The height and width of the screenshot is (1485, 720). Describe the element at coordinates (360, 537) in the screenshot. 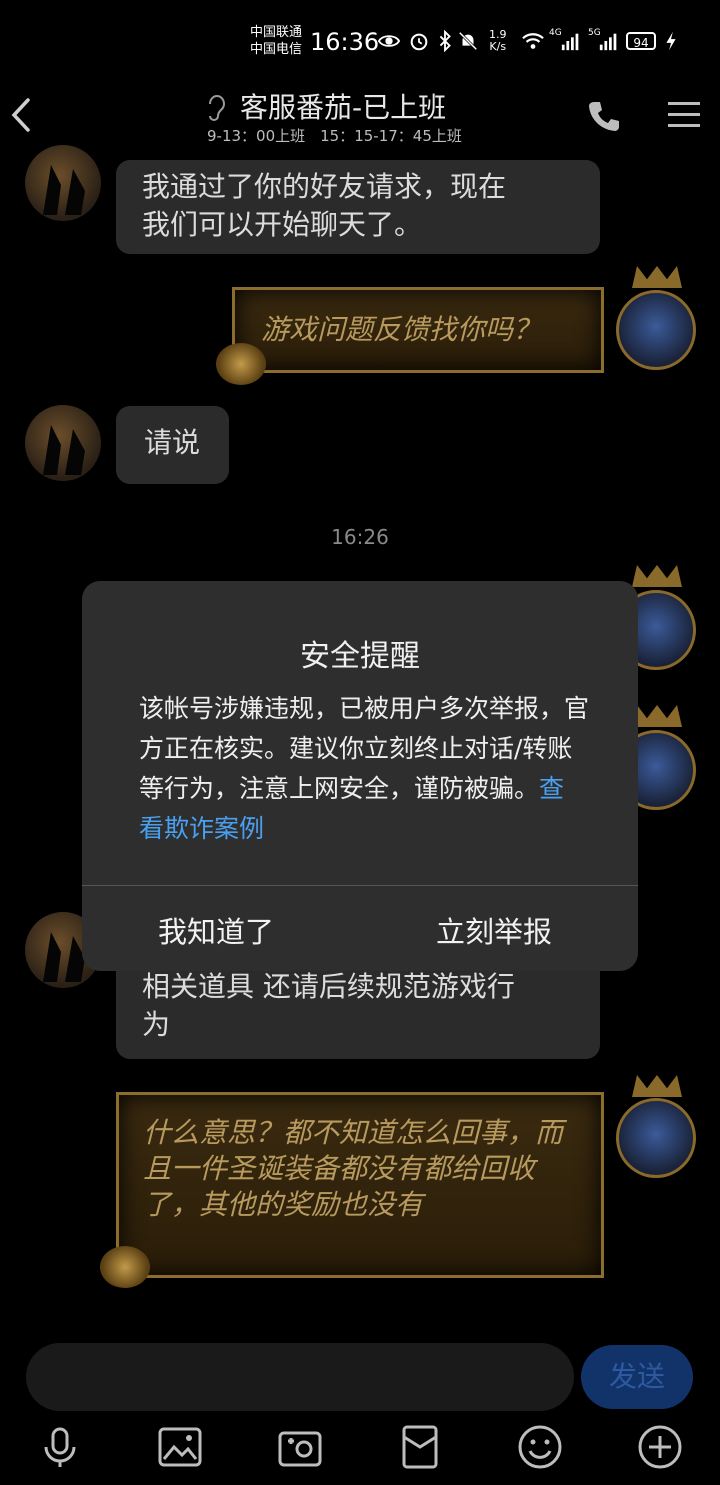

I see `timestamp: 16:26` at that location.